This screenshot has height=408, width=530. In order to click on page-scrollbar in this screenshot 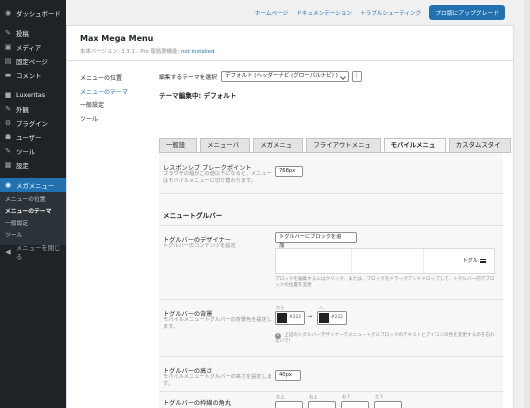, I will do `click(527, 204)`.